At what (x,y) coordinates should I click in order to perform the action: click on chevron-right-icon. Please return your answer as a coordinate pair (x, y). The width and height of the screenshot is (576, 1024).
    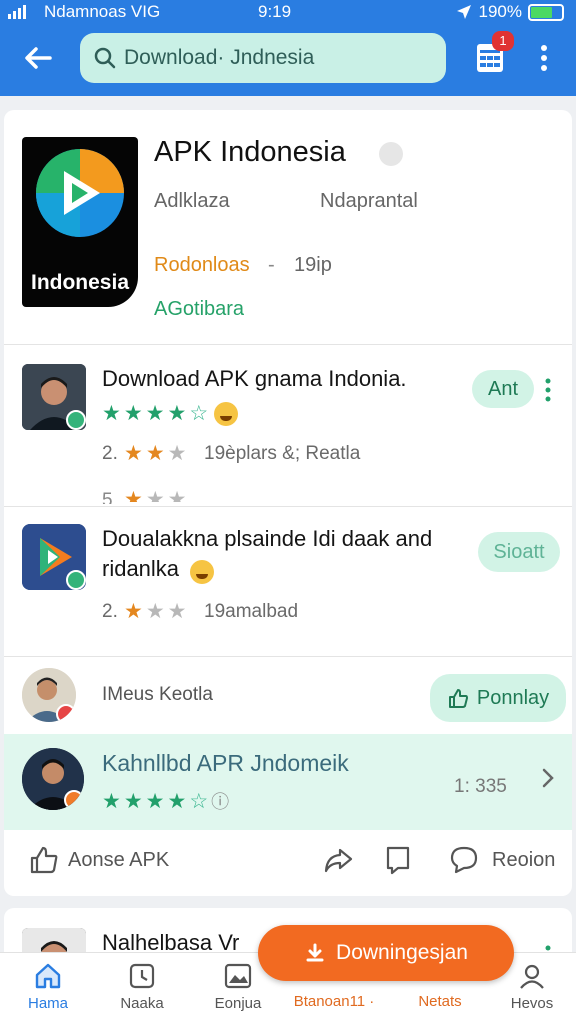
    Looking at the image, I should click on (548, 778).